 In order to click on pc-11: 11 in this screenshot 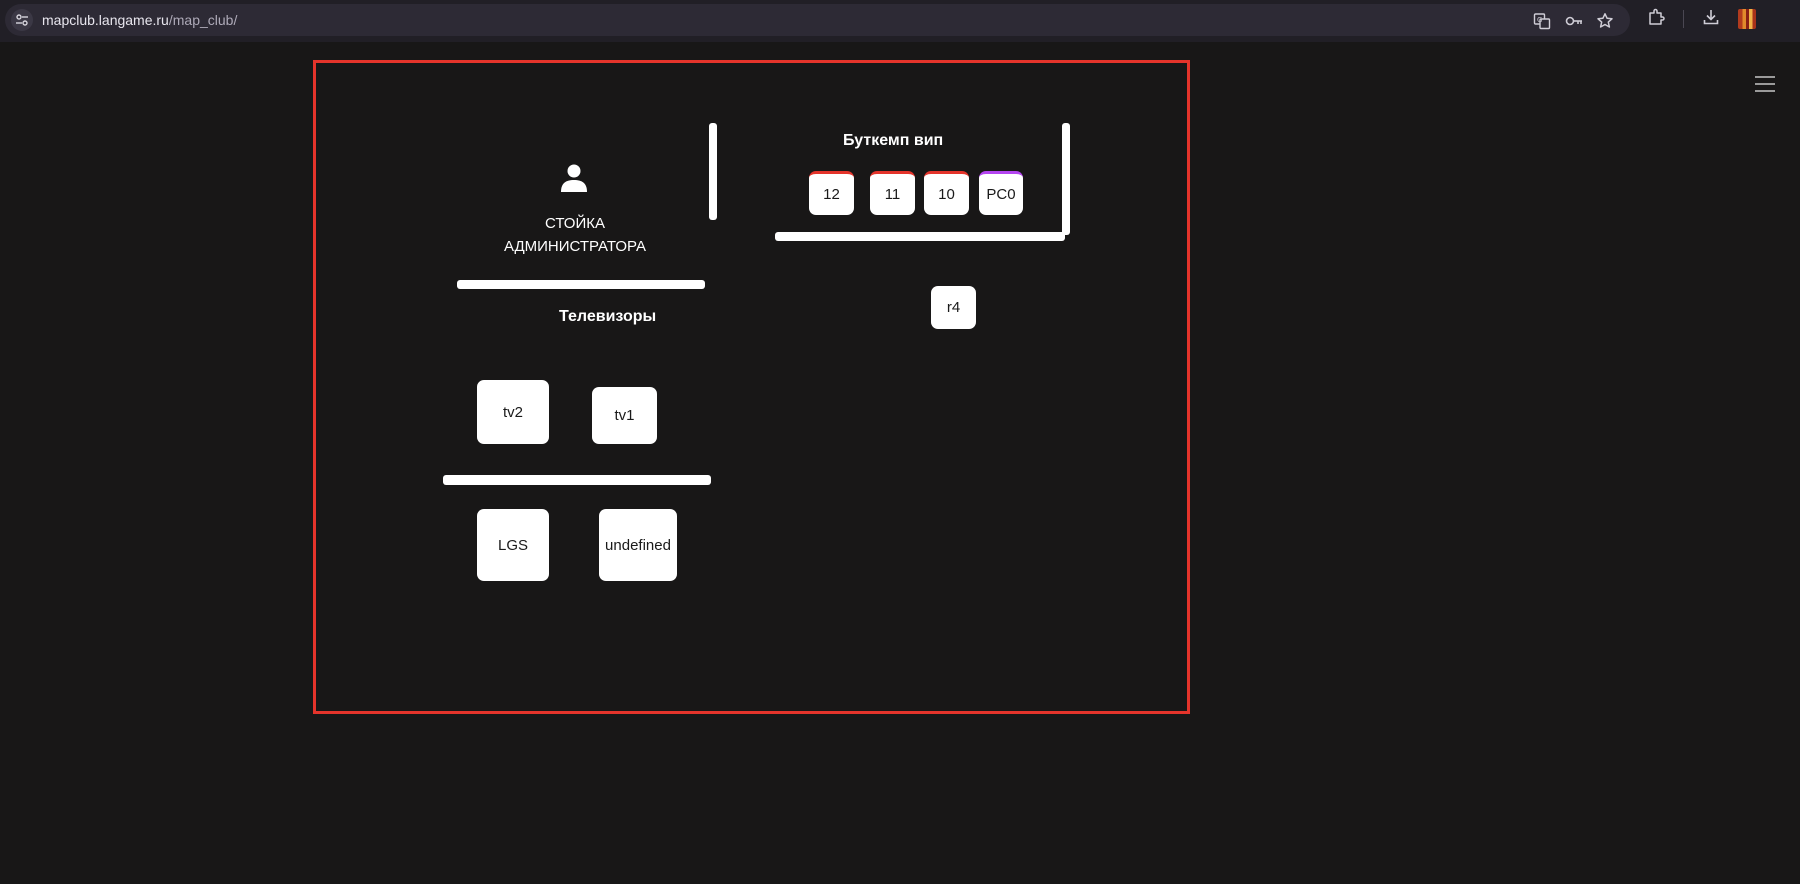, I will do `click(892, 193)`.